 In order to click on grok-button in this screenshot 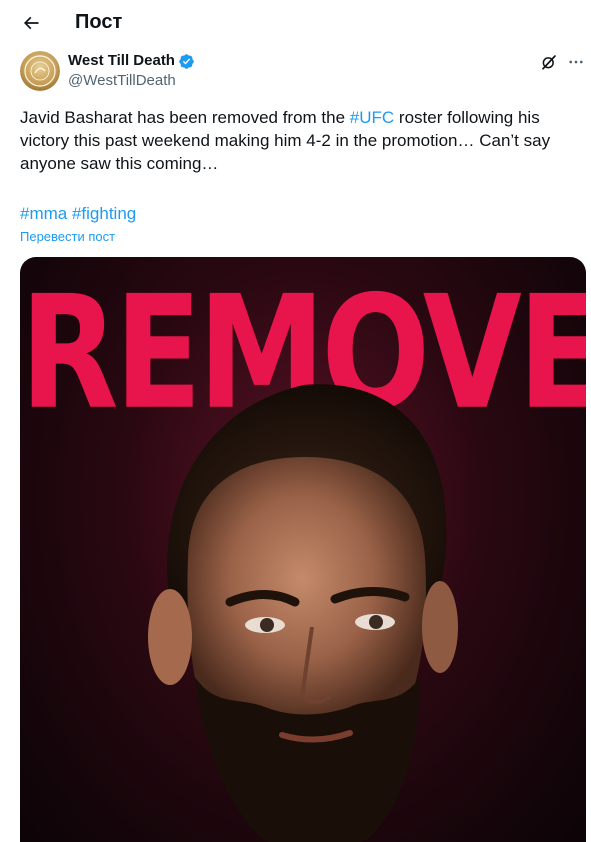, I will do `click(549, 62)`.